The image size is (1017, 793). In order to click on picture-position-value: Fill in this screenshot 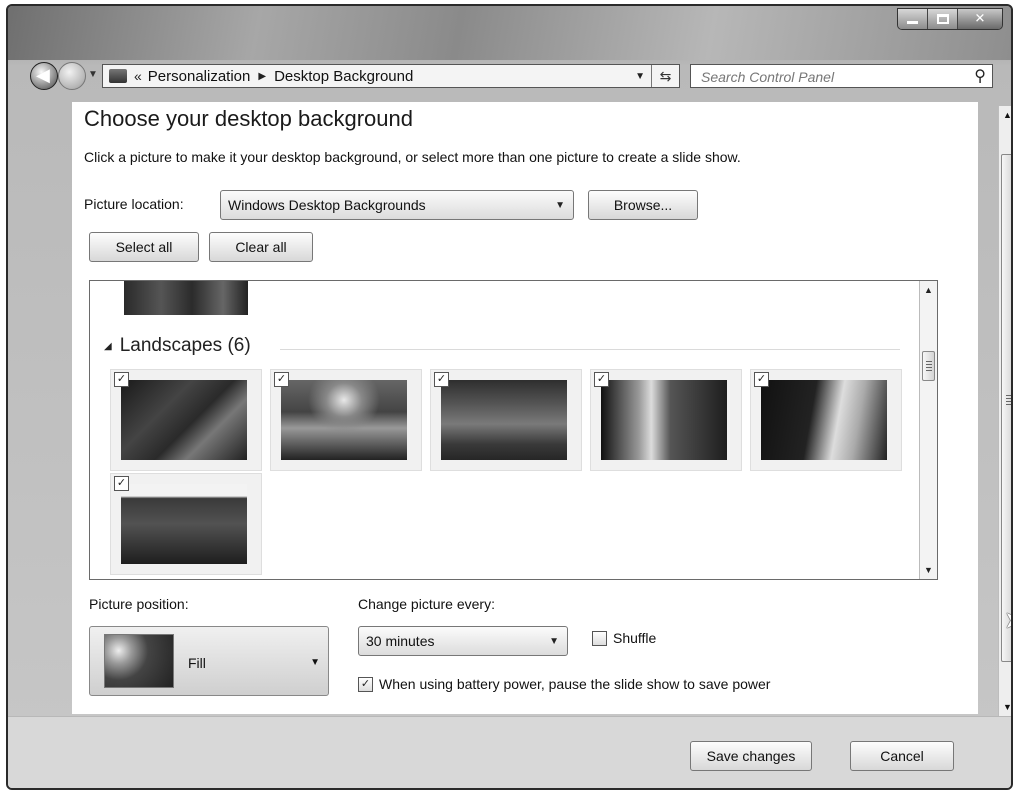, I will do `click(197, 663)`.